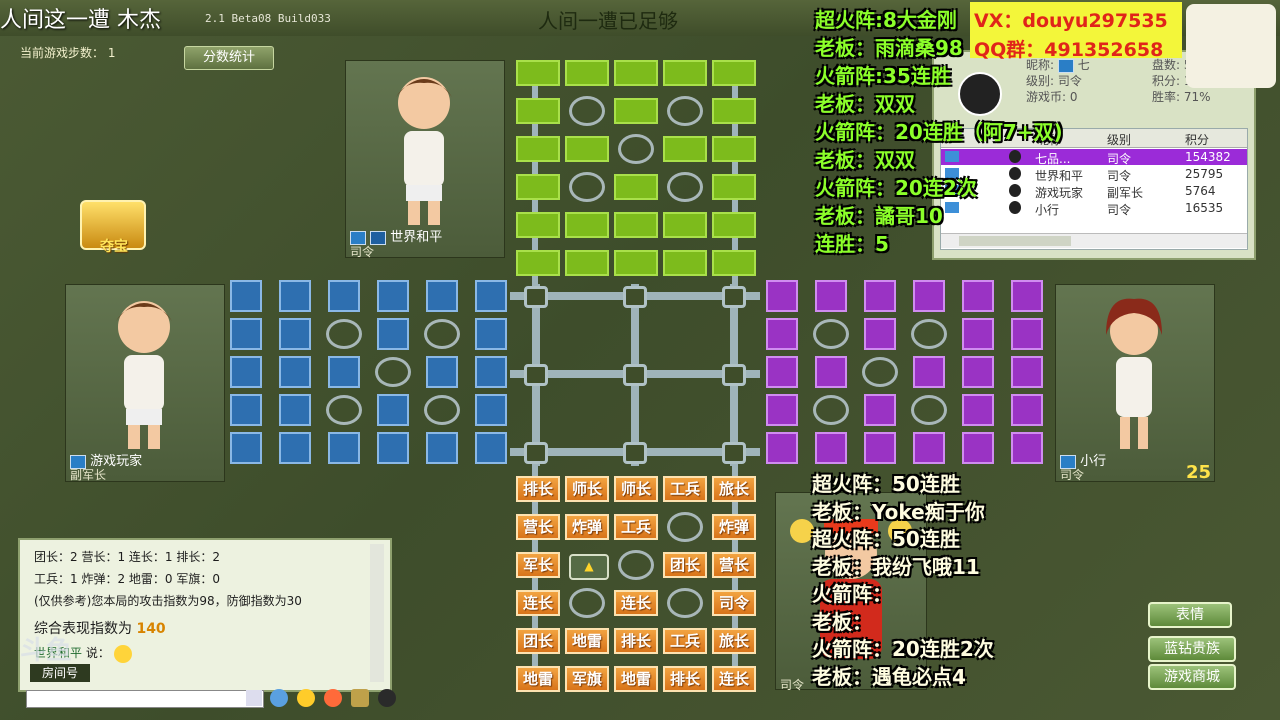 The image size is (1280, 720). What do you see at coordinates (1094, 174) in the screenshot?
I see `table-row: 世界和平 司令 25795` at bounding box center [1094, 174].